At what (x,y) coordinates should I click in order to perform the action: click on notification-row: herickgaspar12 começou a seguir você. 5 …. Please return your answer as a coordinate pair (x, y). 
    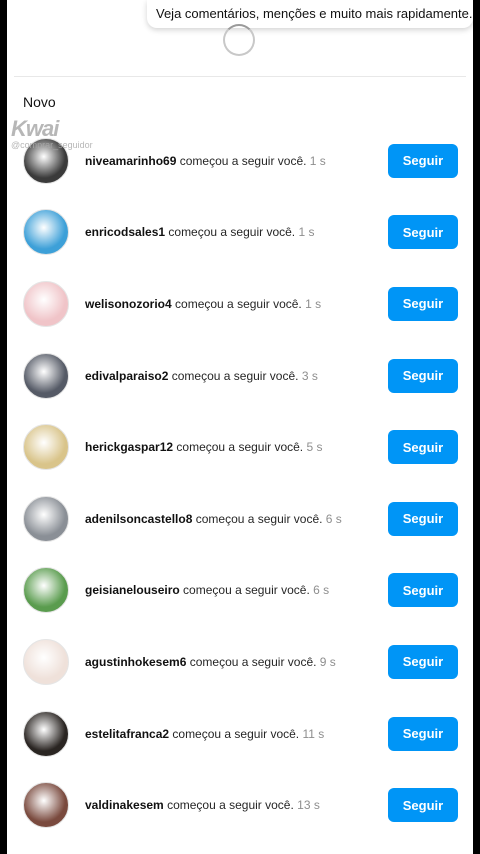
    Looking at the image, I should click on (240, 447).